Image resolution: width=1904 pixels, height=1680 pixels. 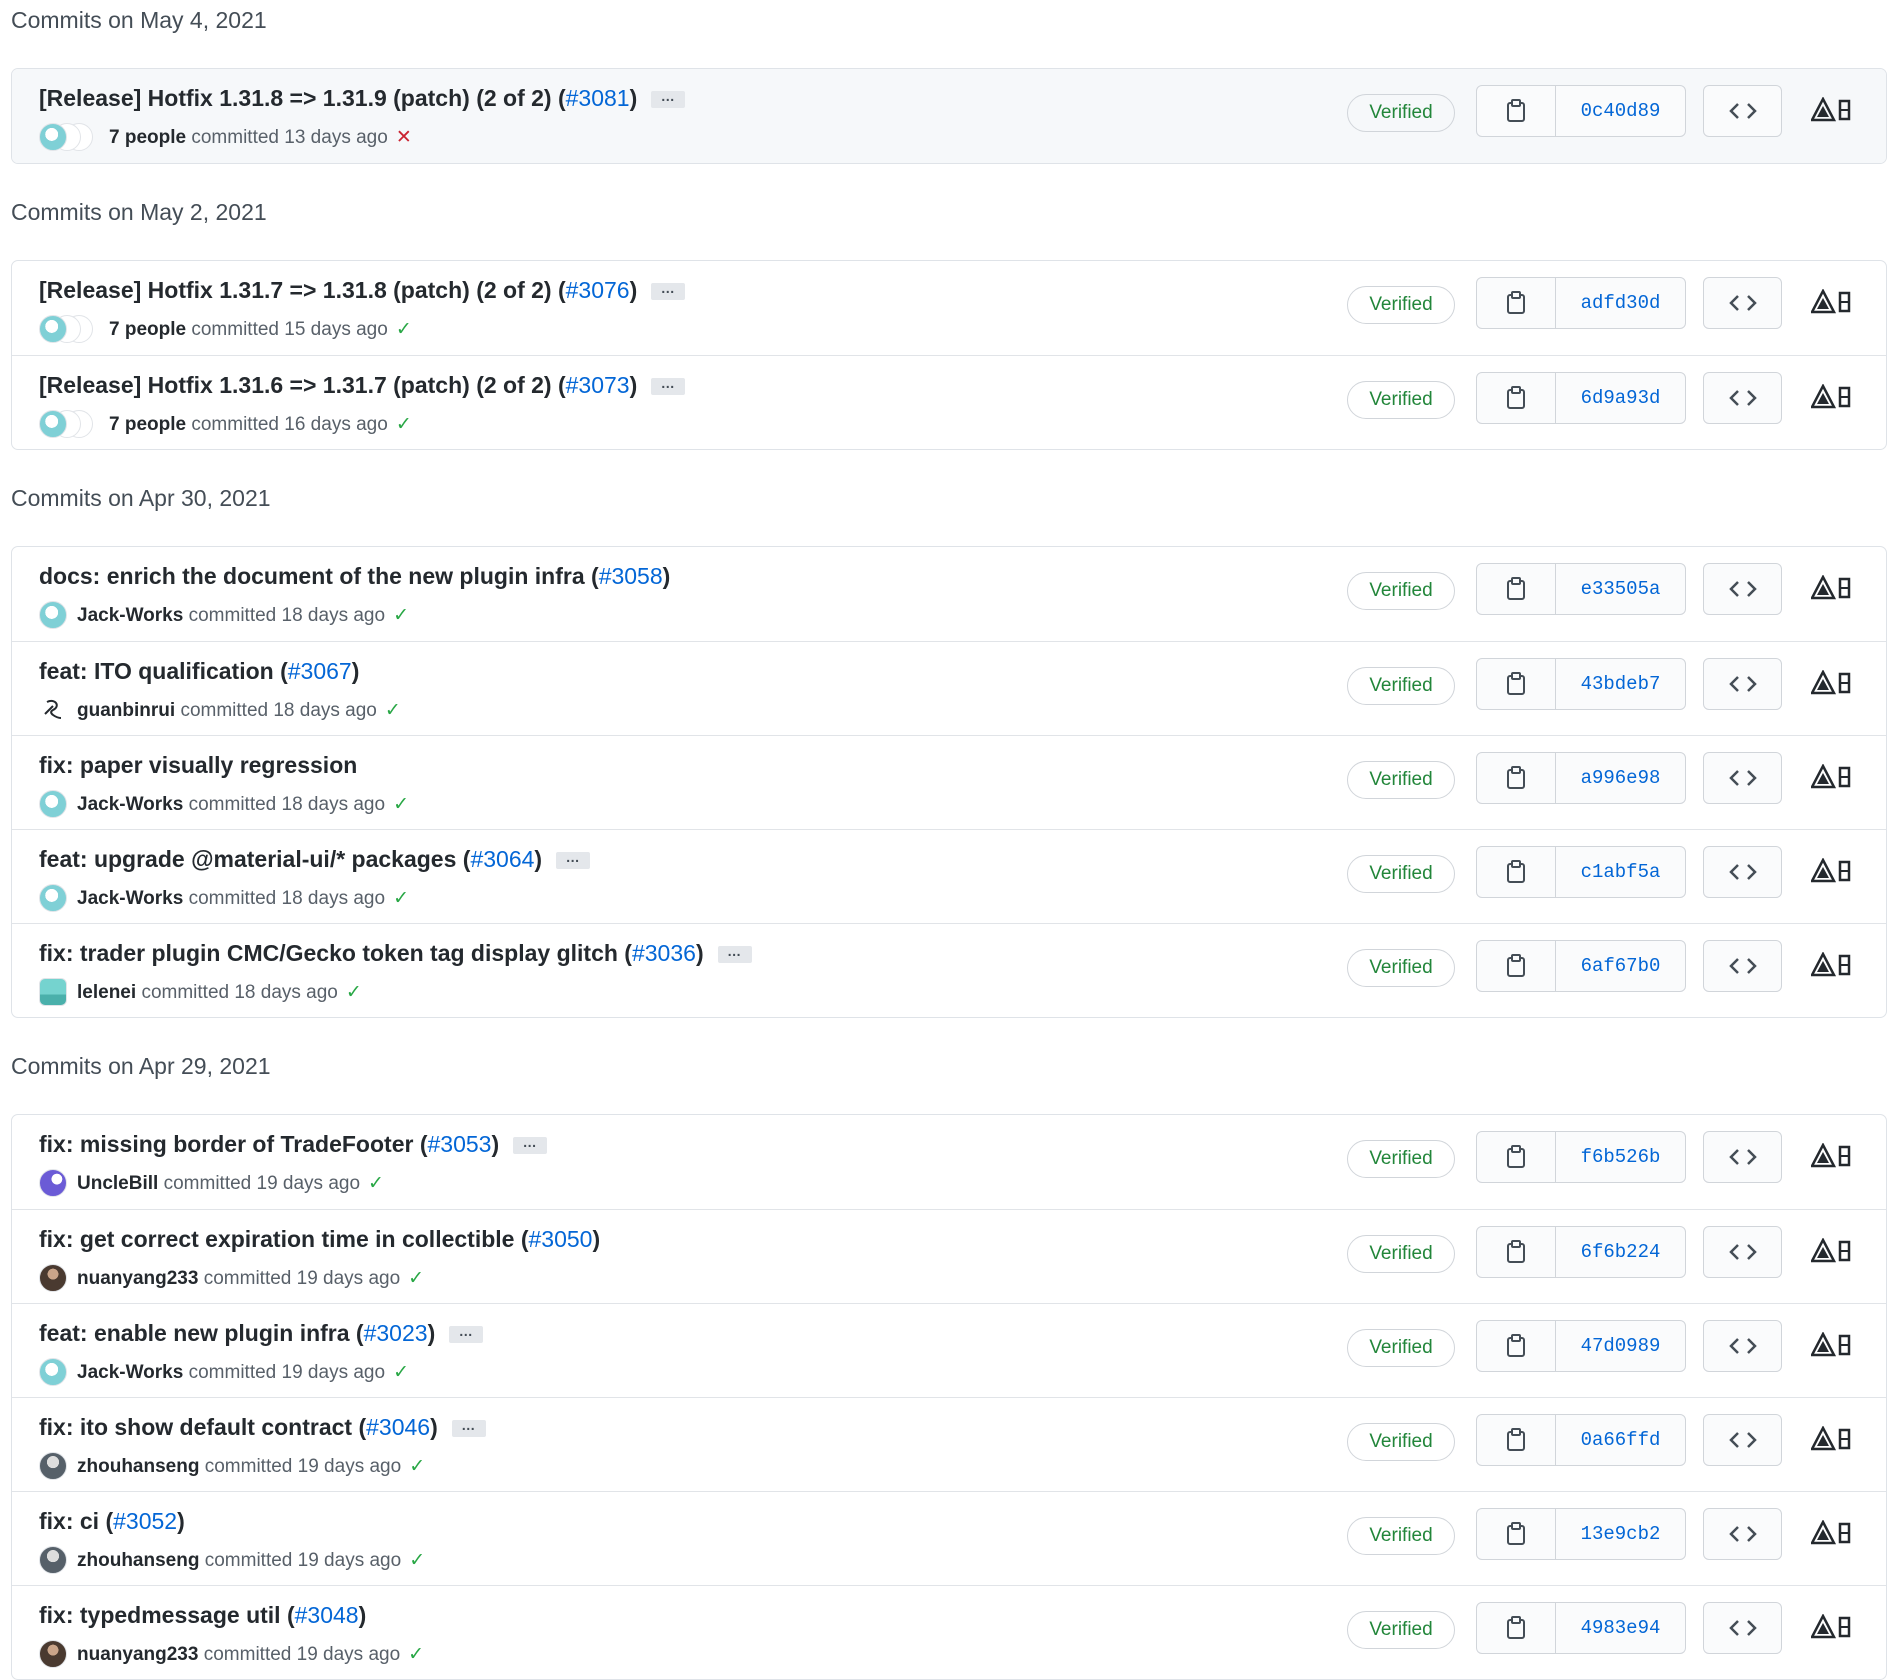 I want to click on commit-message: feat: enable new plugin infra (, so click(x=201, y=1333).